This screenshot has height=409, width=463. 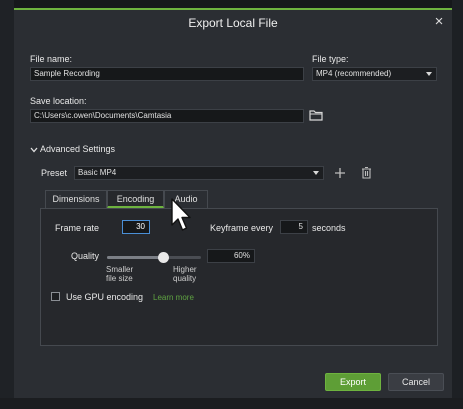 I want to click on file-name-label: File name:, so click(x=51, y=59).